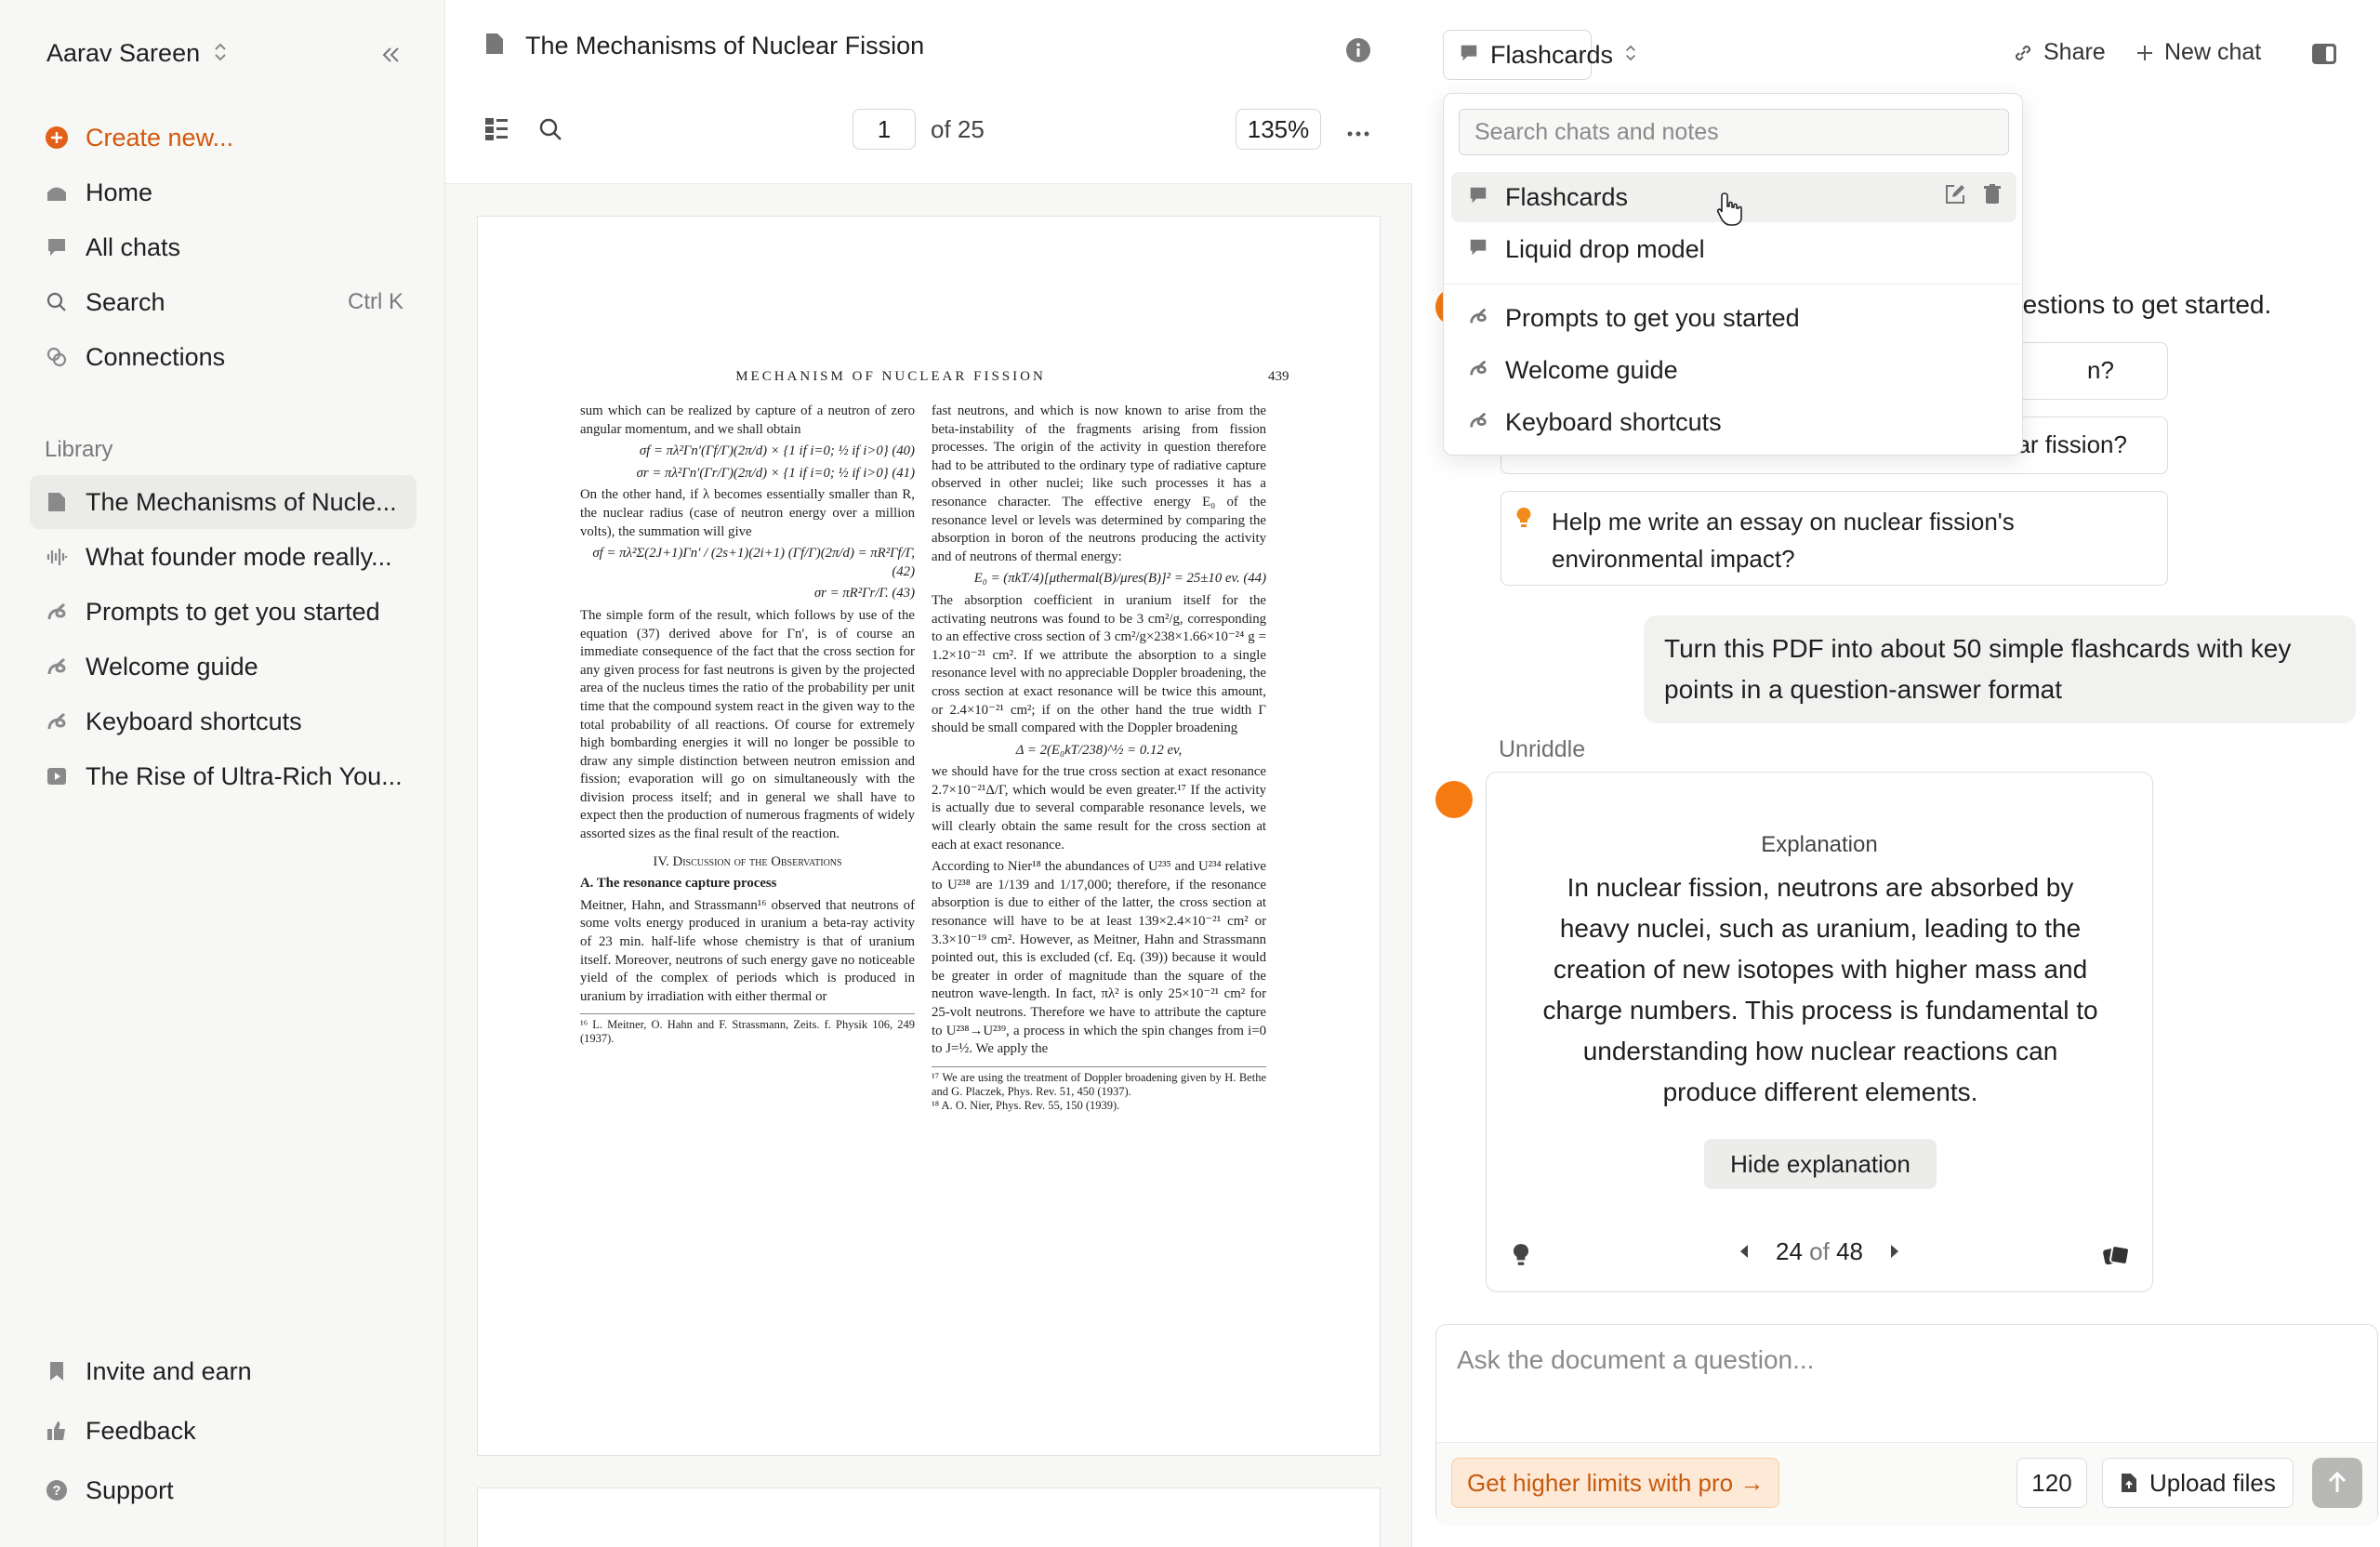 The height and width of the screenshot is (1547, 2380). Describe the element at coordinates (1613, 421) in the screenshot. I see `dropdown-item-label: Keyboard shortcuts` at that location.